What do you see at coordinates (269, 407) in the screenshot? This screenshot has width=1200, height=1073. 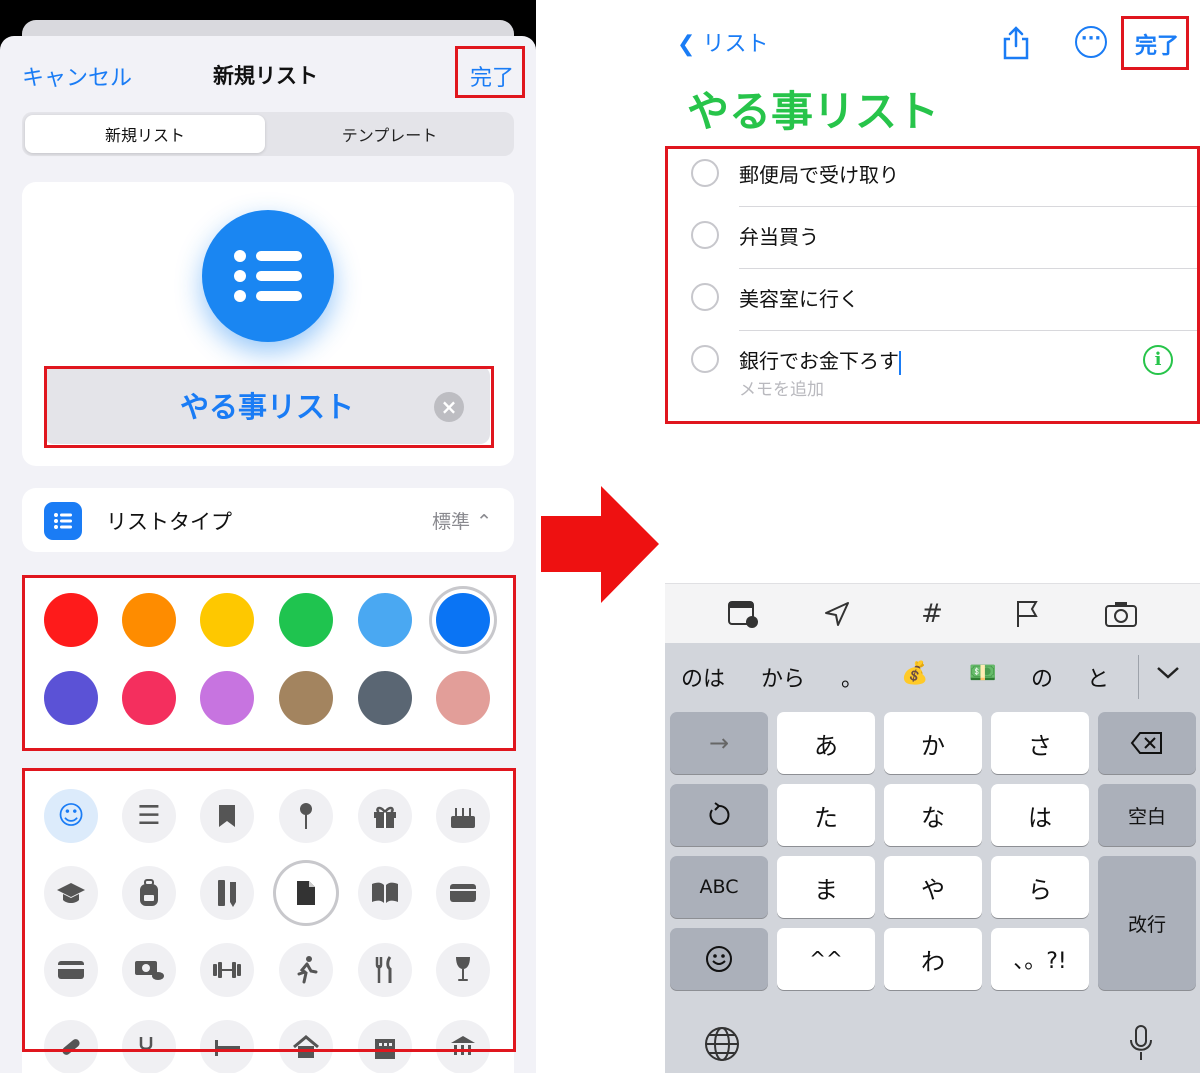 I see `highlight-name-field` at bounding box center [269, 407].